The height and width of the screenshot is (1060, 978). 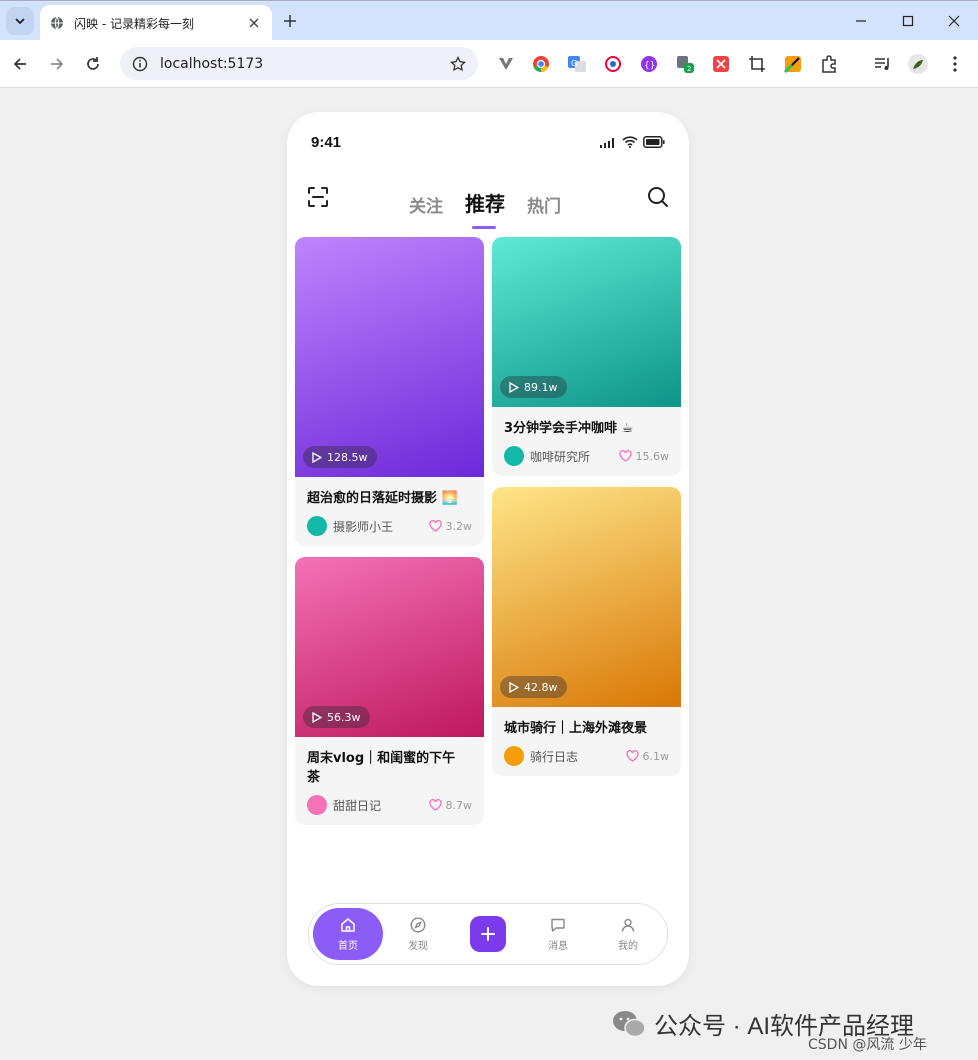 What do you see at coordinates (586, 597) in the screenshot?
I see `video-cover: 42.8w` at bounding box center [586, 597].